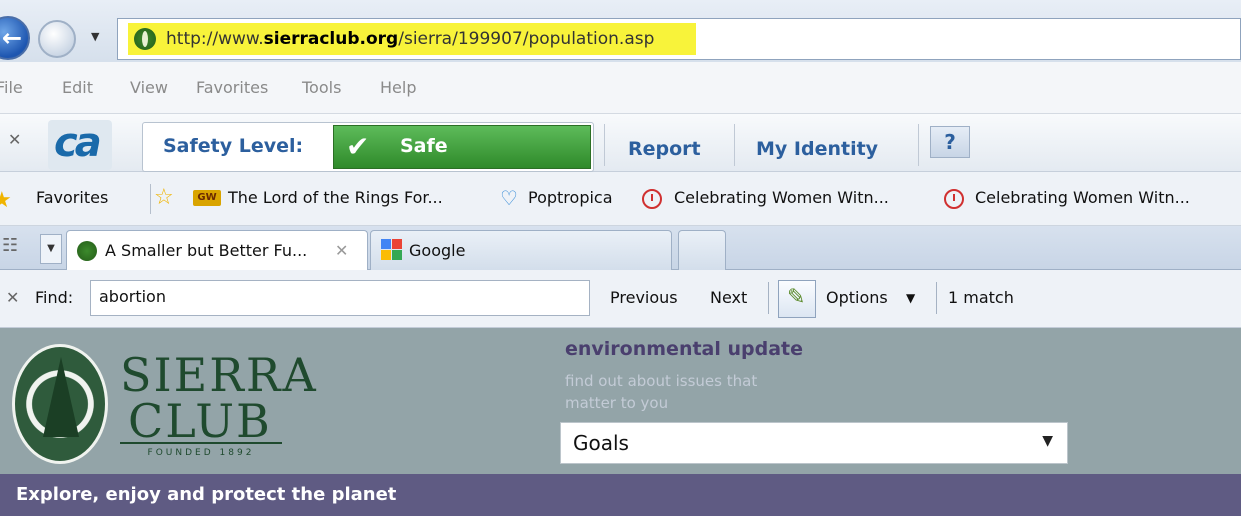 The width and height of the screenshot is (1241, 516). What do you see at coordinates (398, 87) in the screenshot?
I see `menu-help: Help` at bounding box center [398, 87].